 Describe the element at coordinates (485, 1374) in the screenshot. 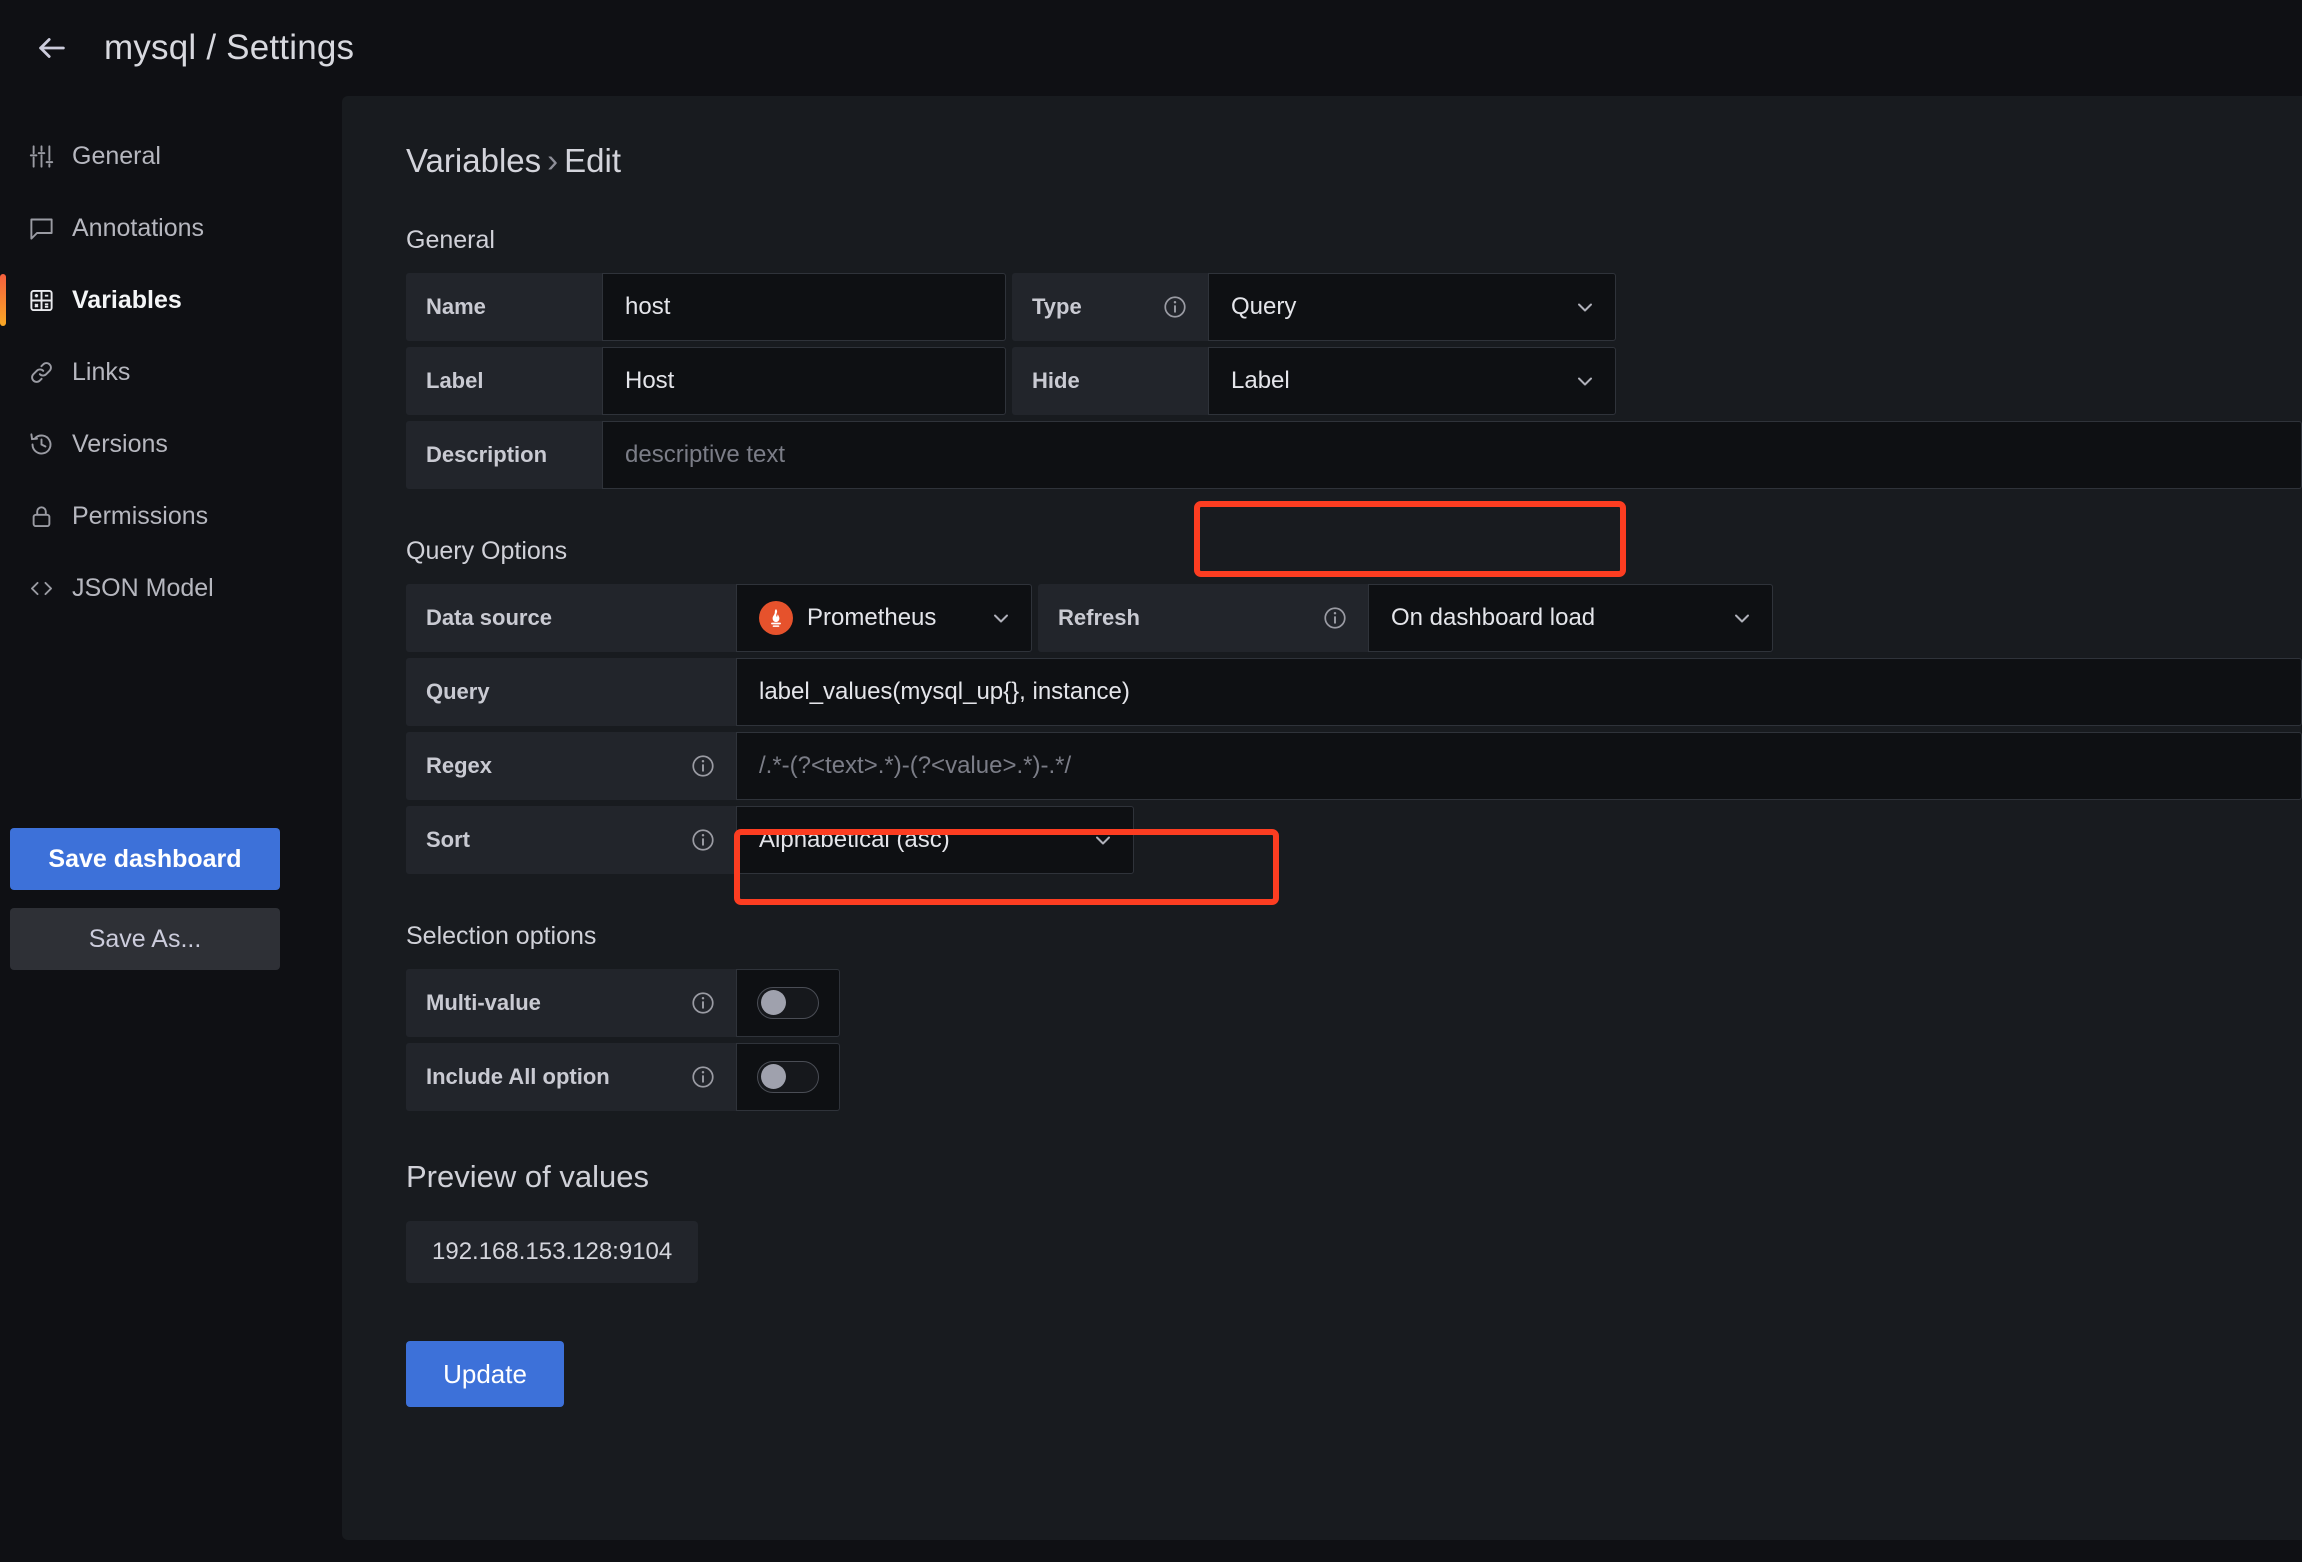

I see `update-button: Update` at that location.